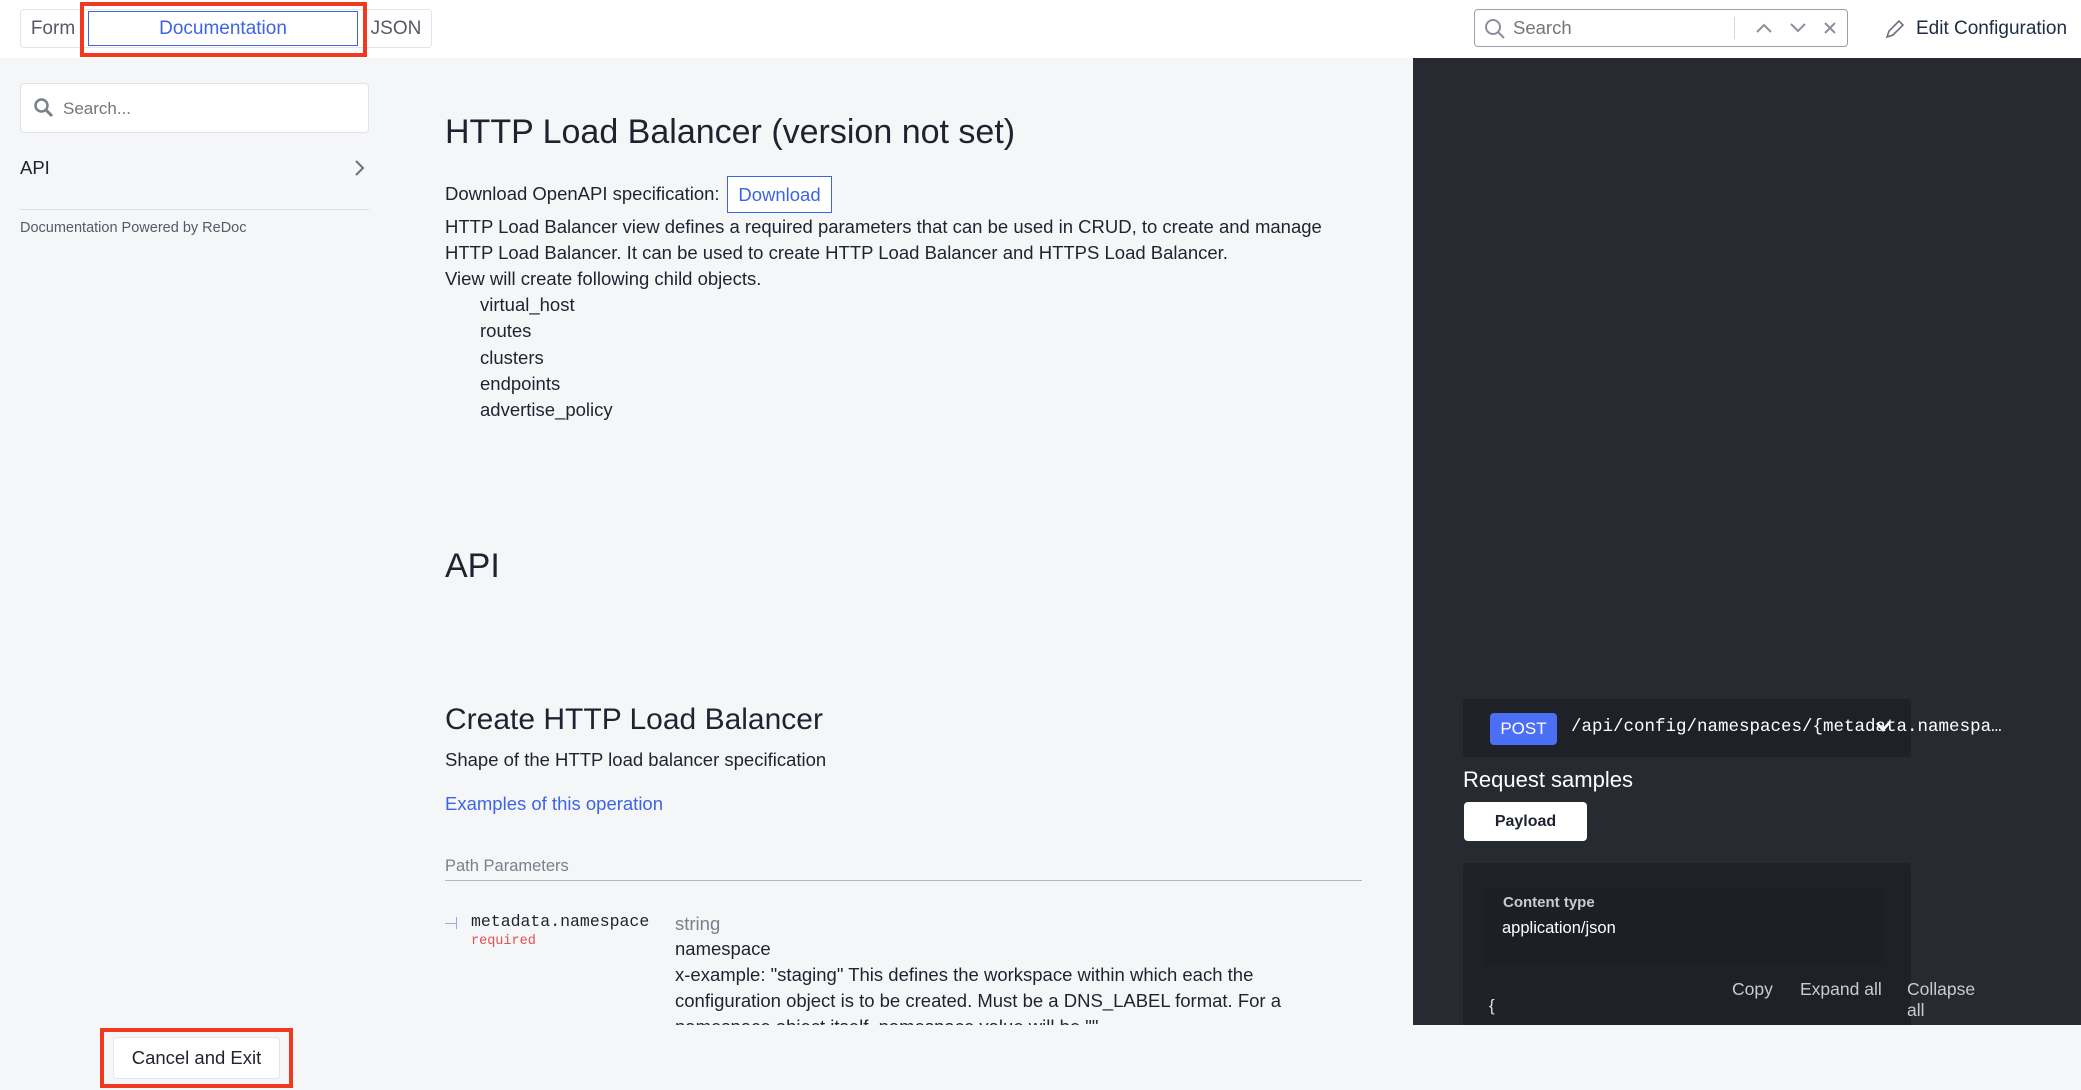 The height and width of the screenshot is (1090, 2081). What do you see at coordinates (698, 923) in the screenshot?
I see `param-type: string` at bounding box center [698, 923].